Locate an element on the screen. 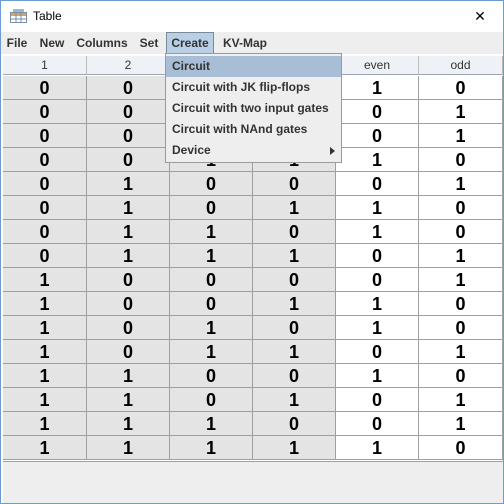 The image size is (504, 504). menu-item-circuit-nand-gates: Circuit with NAnd gates is located at coordinates (253, 129).